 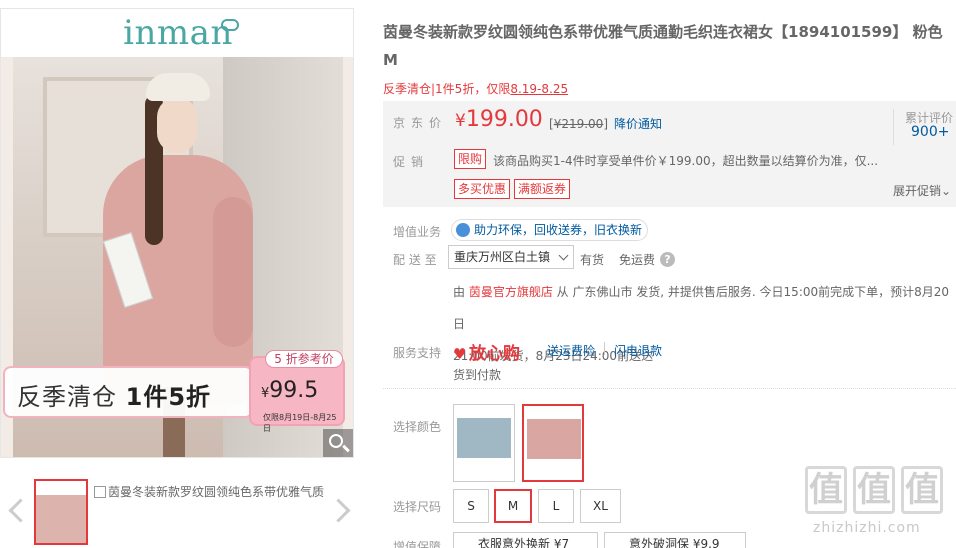 I want to click on promo-headline-prefix: 反季清仓, so click(x=71, y=397).